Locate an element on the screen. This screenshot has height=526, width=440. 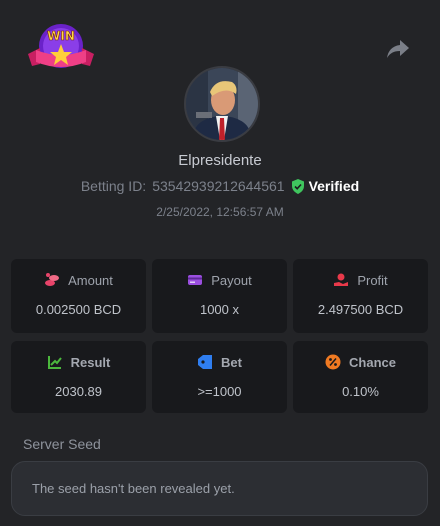
stat-label: Bet is located at coordinates (231, 362).